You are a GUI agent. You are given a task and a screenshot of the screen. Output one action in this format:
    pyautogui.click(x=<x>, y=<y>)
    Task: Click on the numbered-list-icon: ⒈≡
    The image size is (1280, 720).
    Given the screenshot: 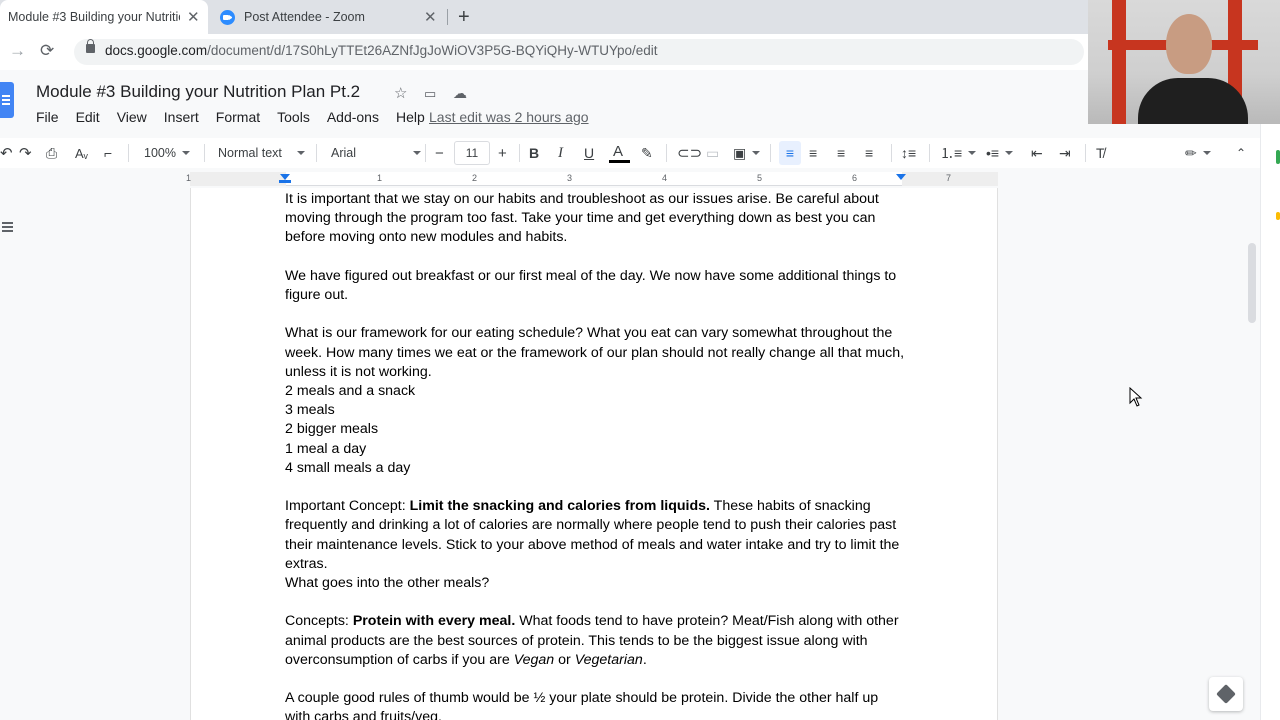 What is the action you would take?
    pyautogui.click(x=958, y=153)
    